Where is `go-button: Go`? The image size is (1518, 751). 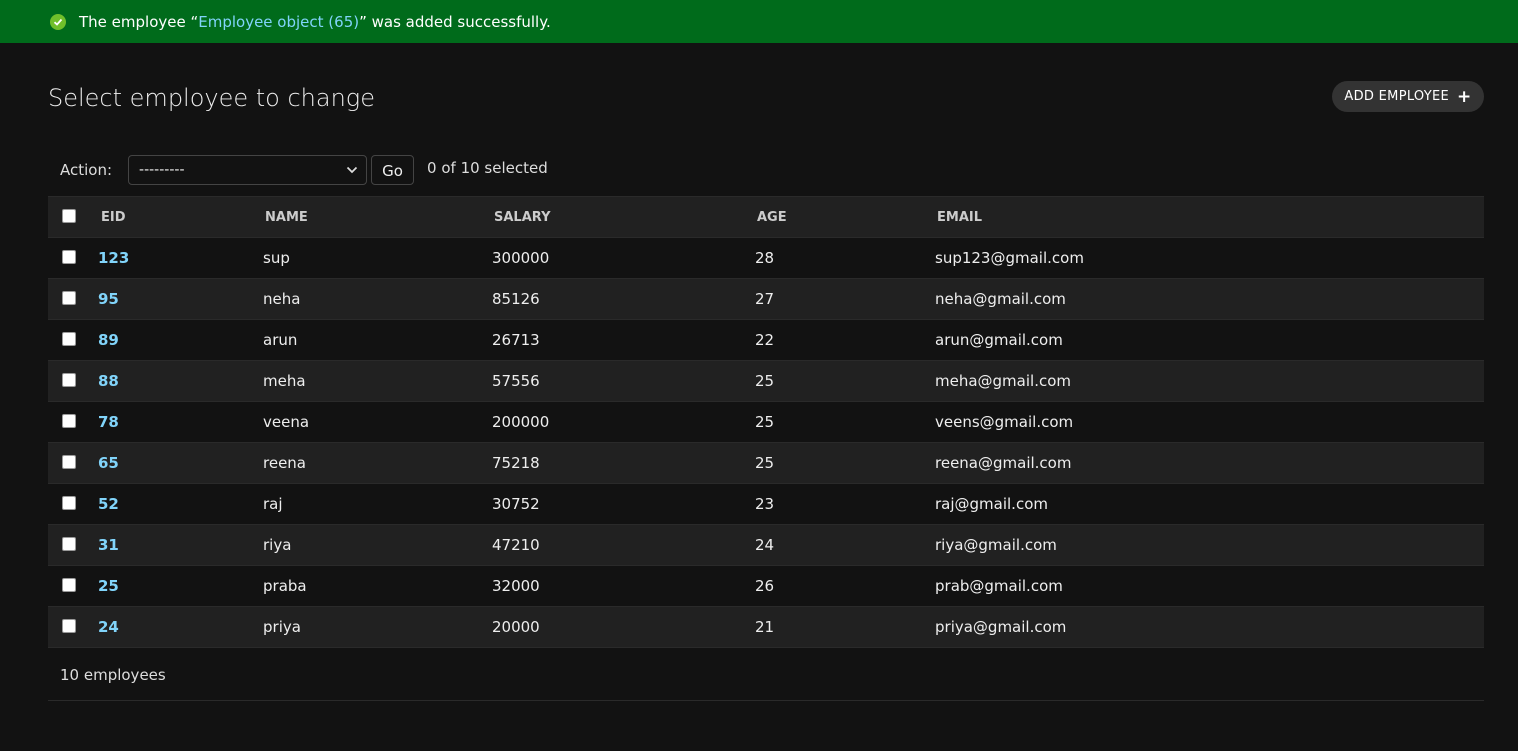
go-button: Go is located at coordinates (393, 170).